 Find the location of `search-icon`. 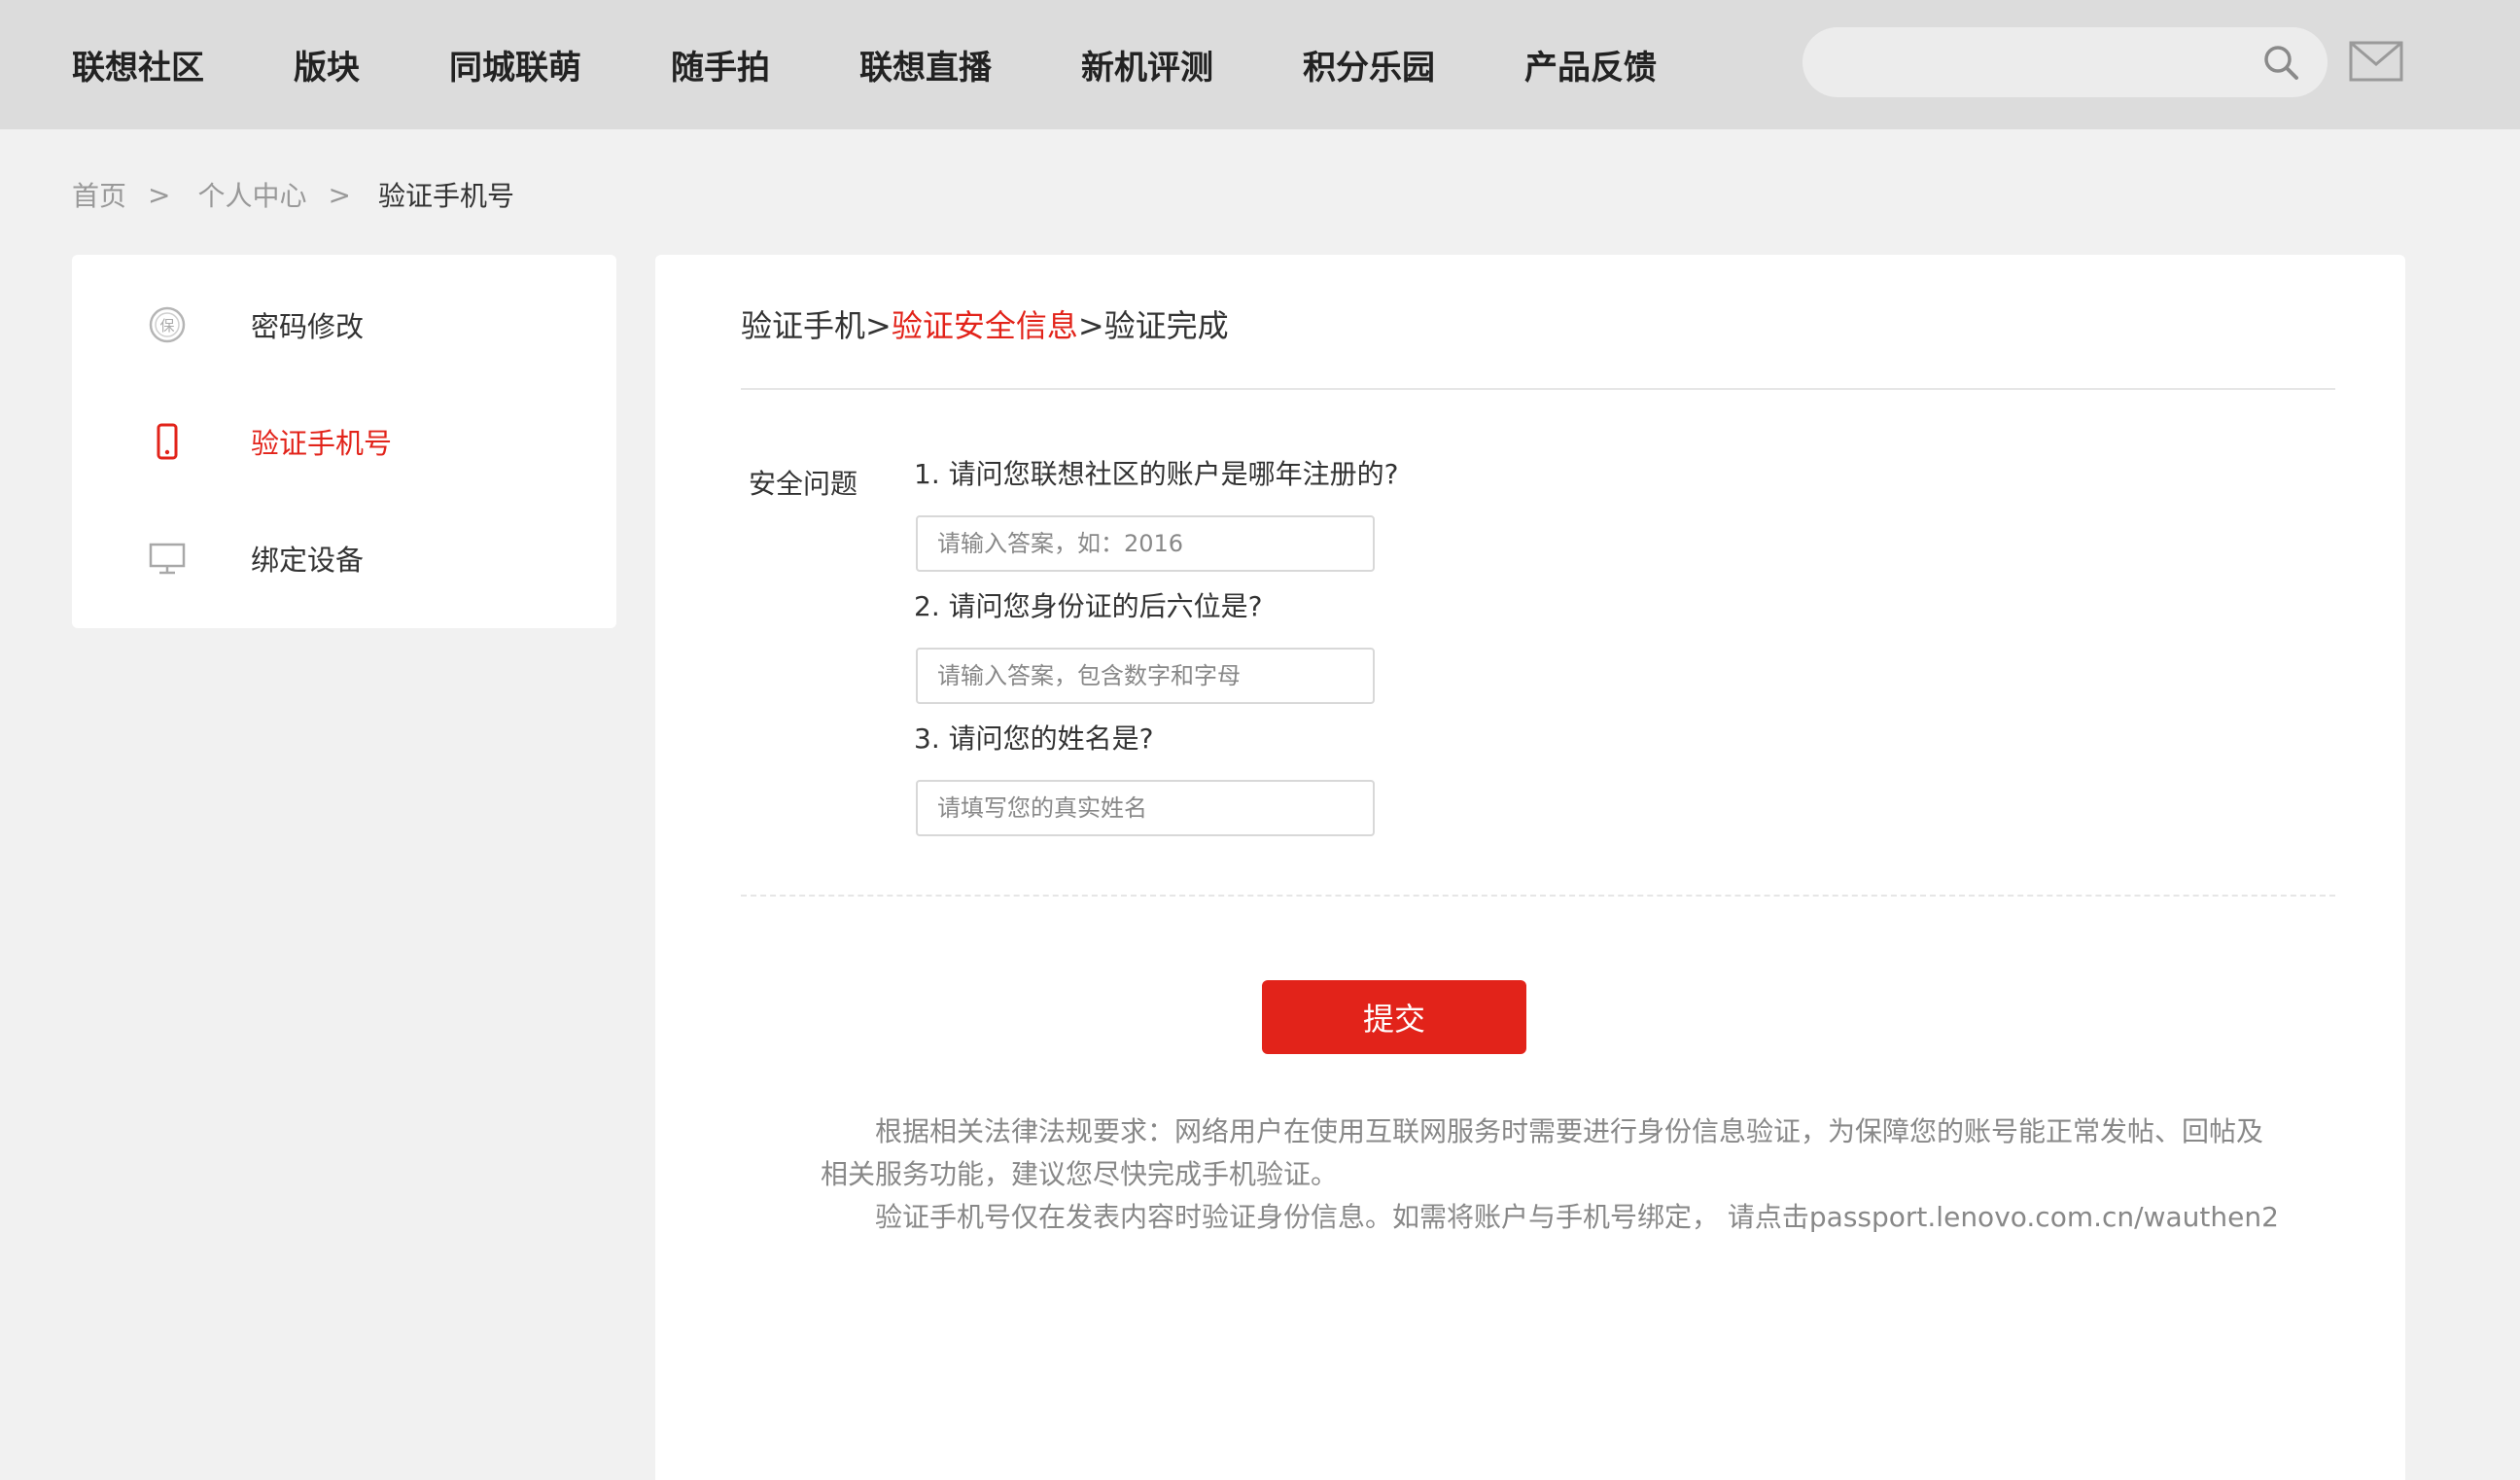

search-icon is located at coordinates (2280, 62).